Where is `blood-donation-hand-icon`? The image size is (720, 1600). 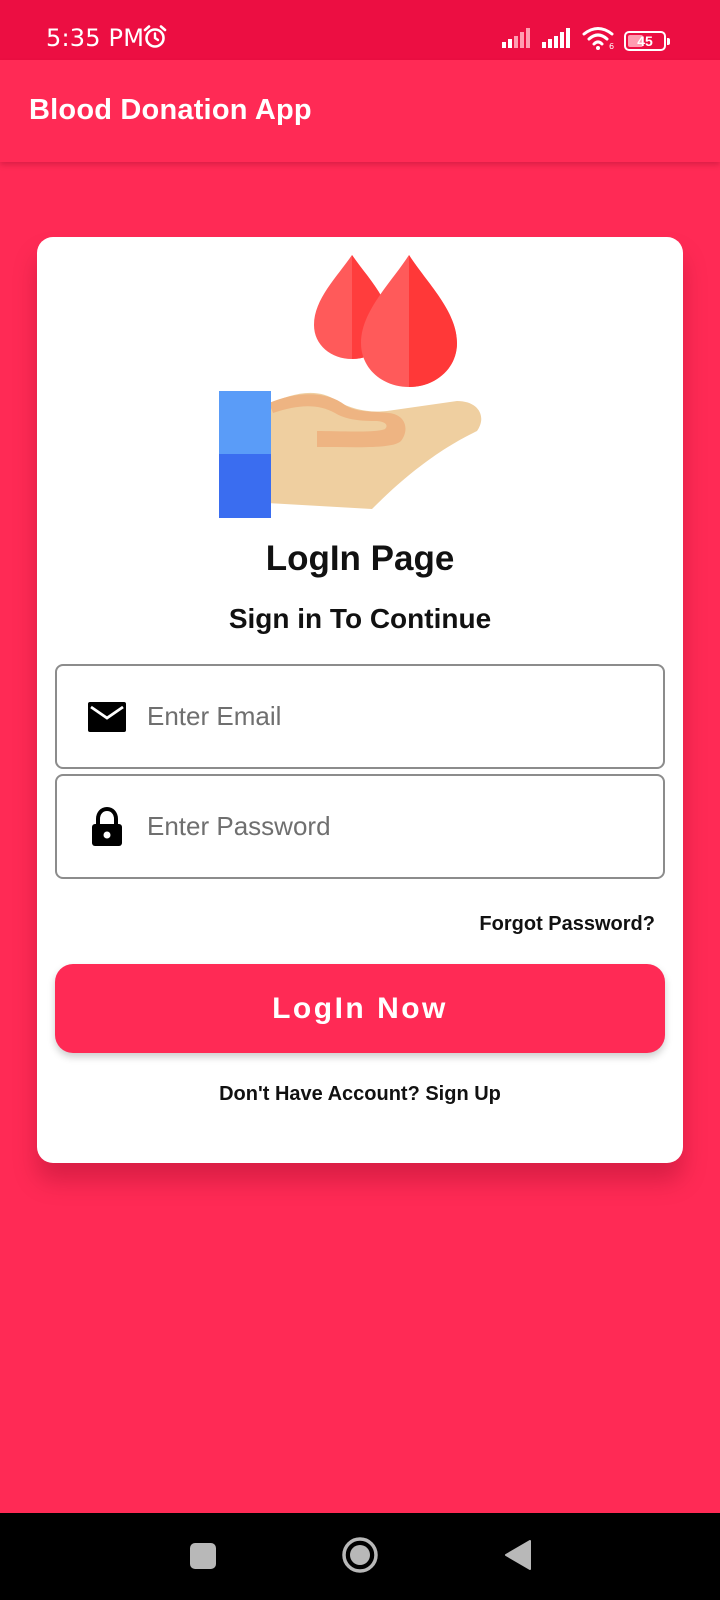 blood-donation-hand-icon is located at coordinates (350, 386).